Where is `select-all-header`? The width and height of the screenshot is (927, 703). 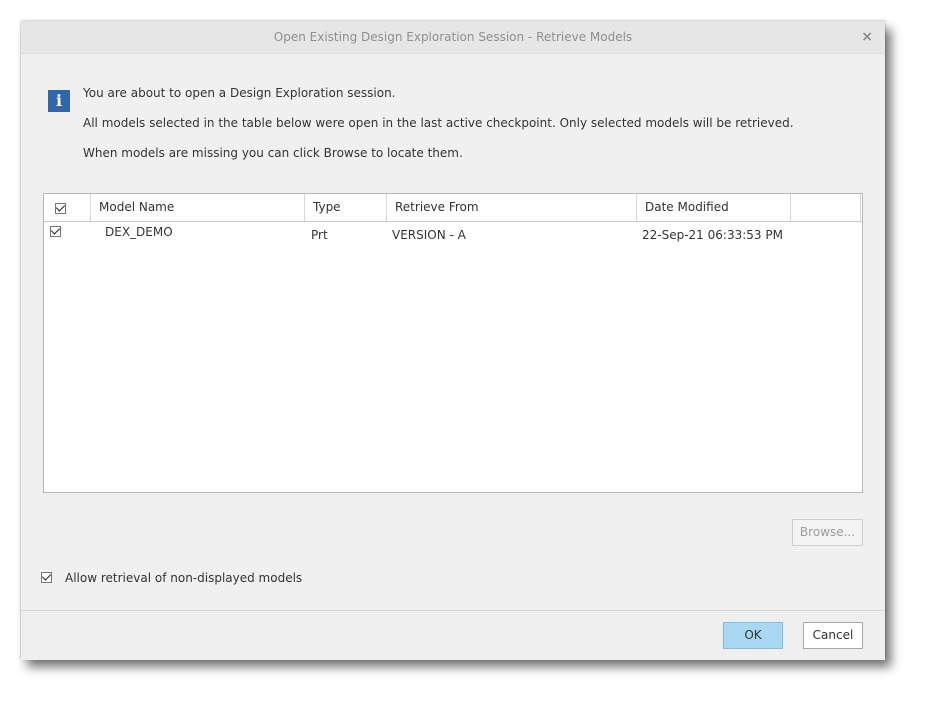
select-all-header is located at coordinates (67, 207).